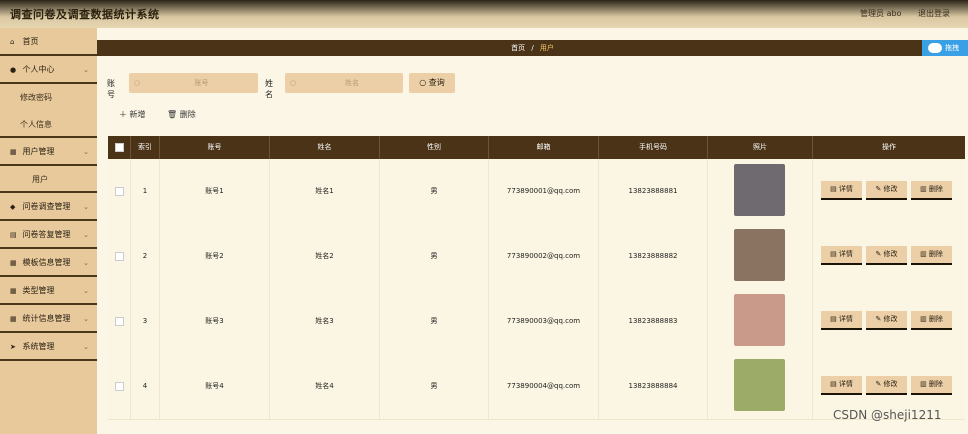 This screenshot has width=968, height=434. What do you see at coordinates (945, 48) in the screenshot?
I see `drag-widget: 拖拽` at bounding box center [945, 48].